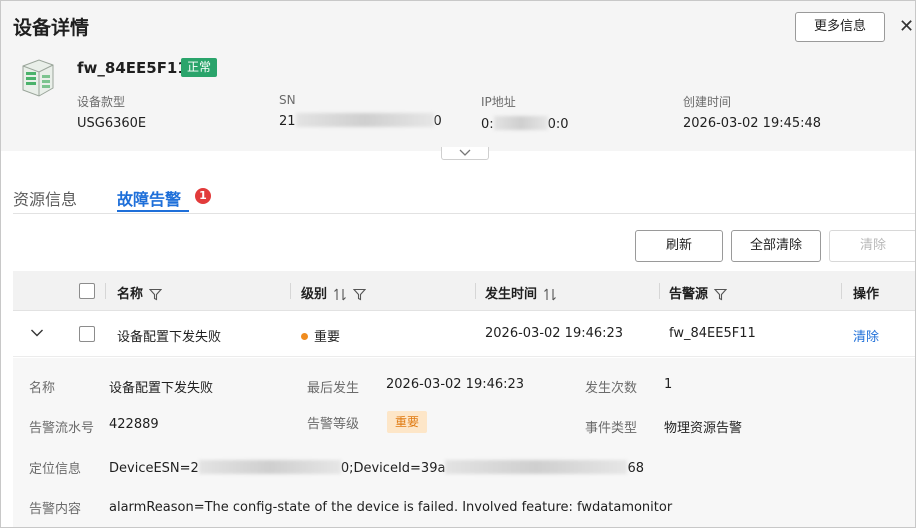  I want to click on severity-dot, so click(304, 336).